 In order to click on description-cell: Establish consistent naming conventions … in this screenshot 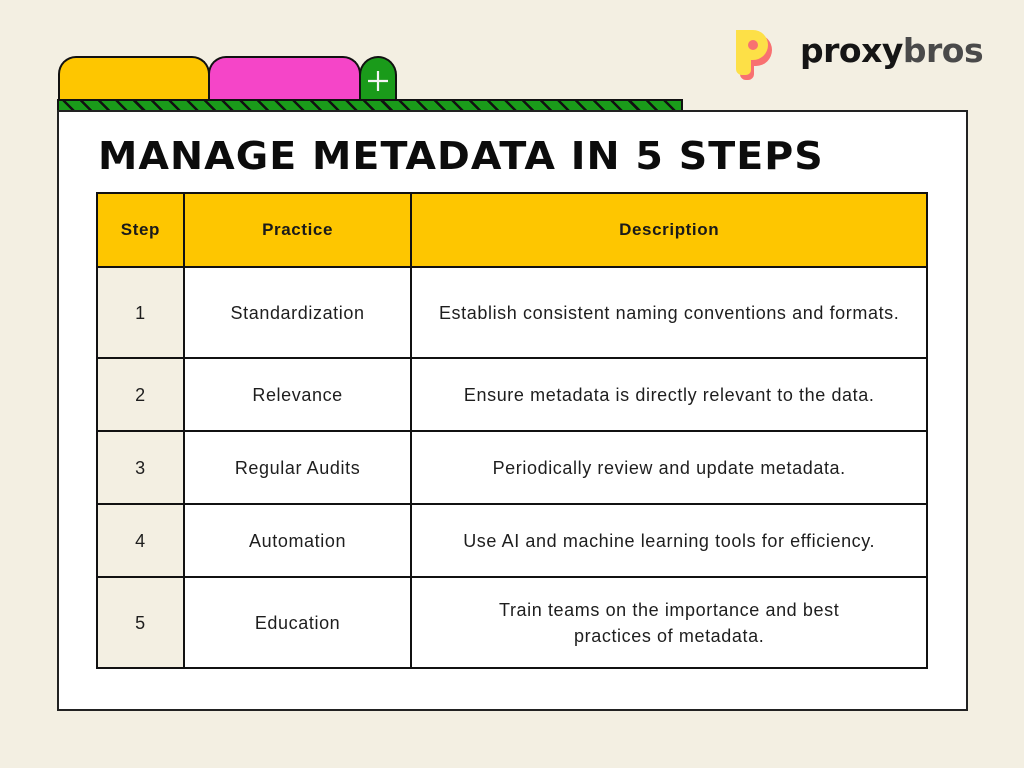, I will do `click(669, 312)`.